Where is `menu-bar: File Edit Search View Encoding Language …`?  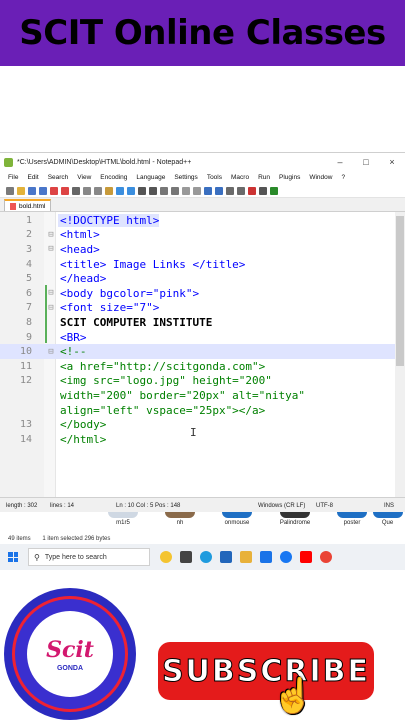 menu-bar: File Edit Search View Encoding Language … is located at coordinates (202, 177).